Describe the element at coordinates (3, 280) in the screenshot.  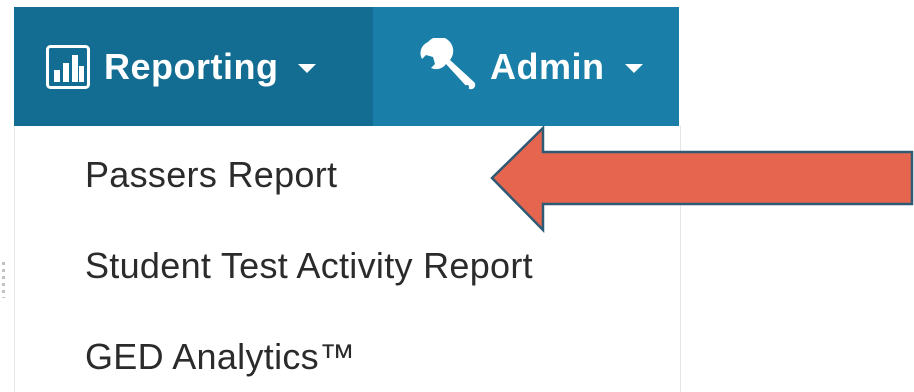
I see `edge-divider-mark` at that location.